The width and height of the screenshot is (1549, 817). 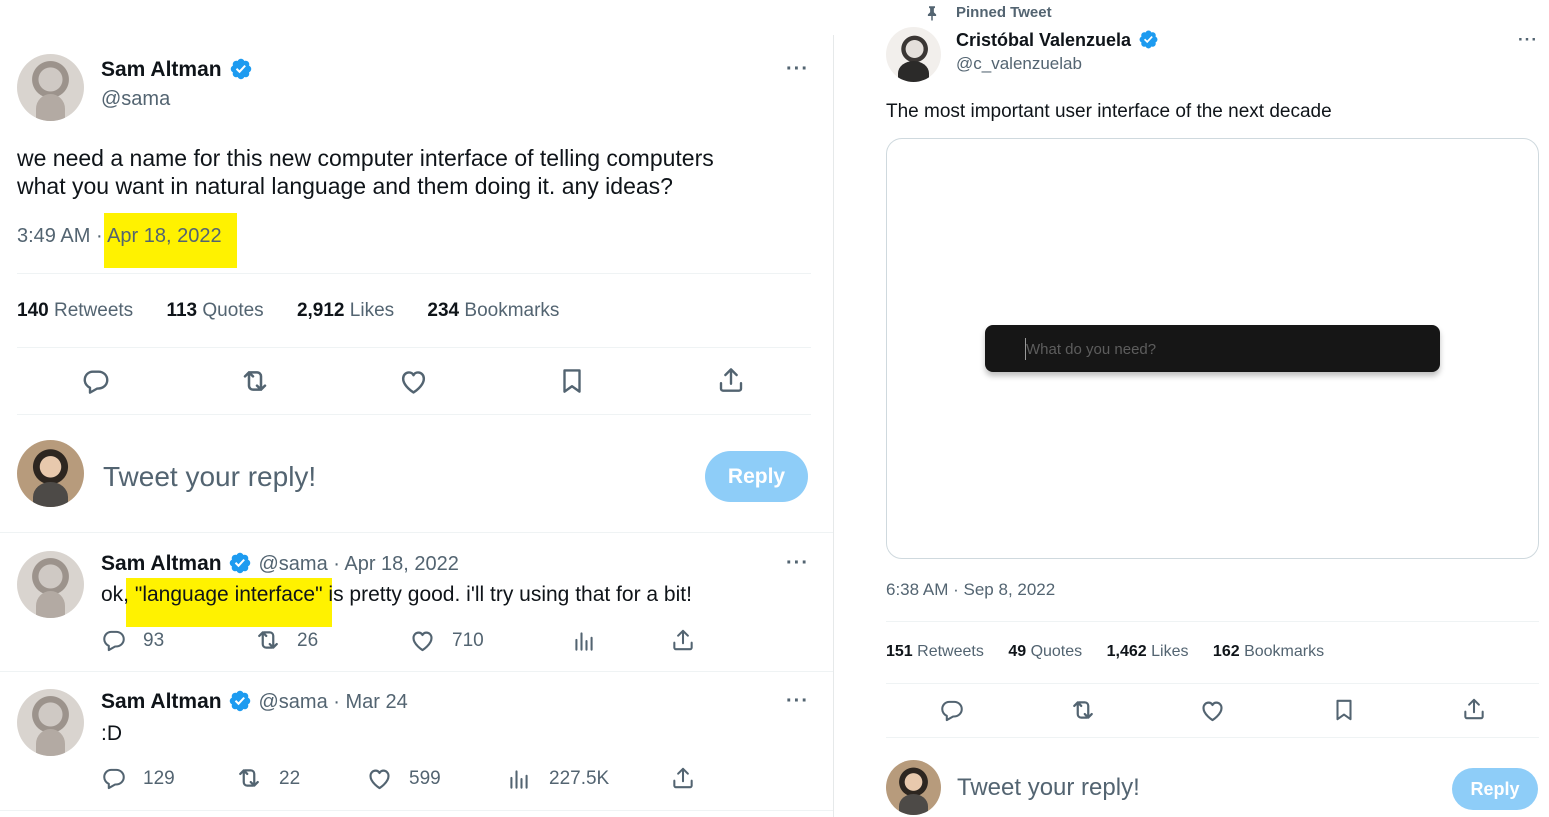 I want to click on stat-likes: 1,462 Likes, so click(x=1148, y=651).